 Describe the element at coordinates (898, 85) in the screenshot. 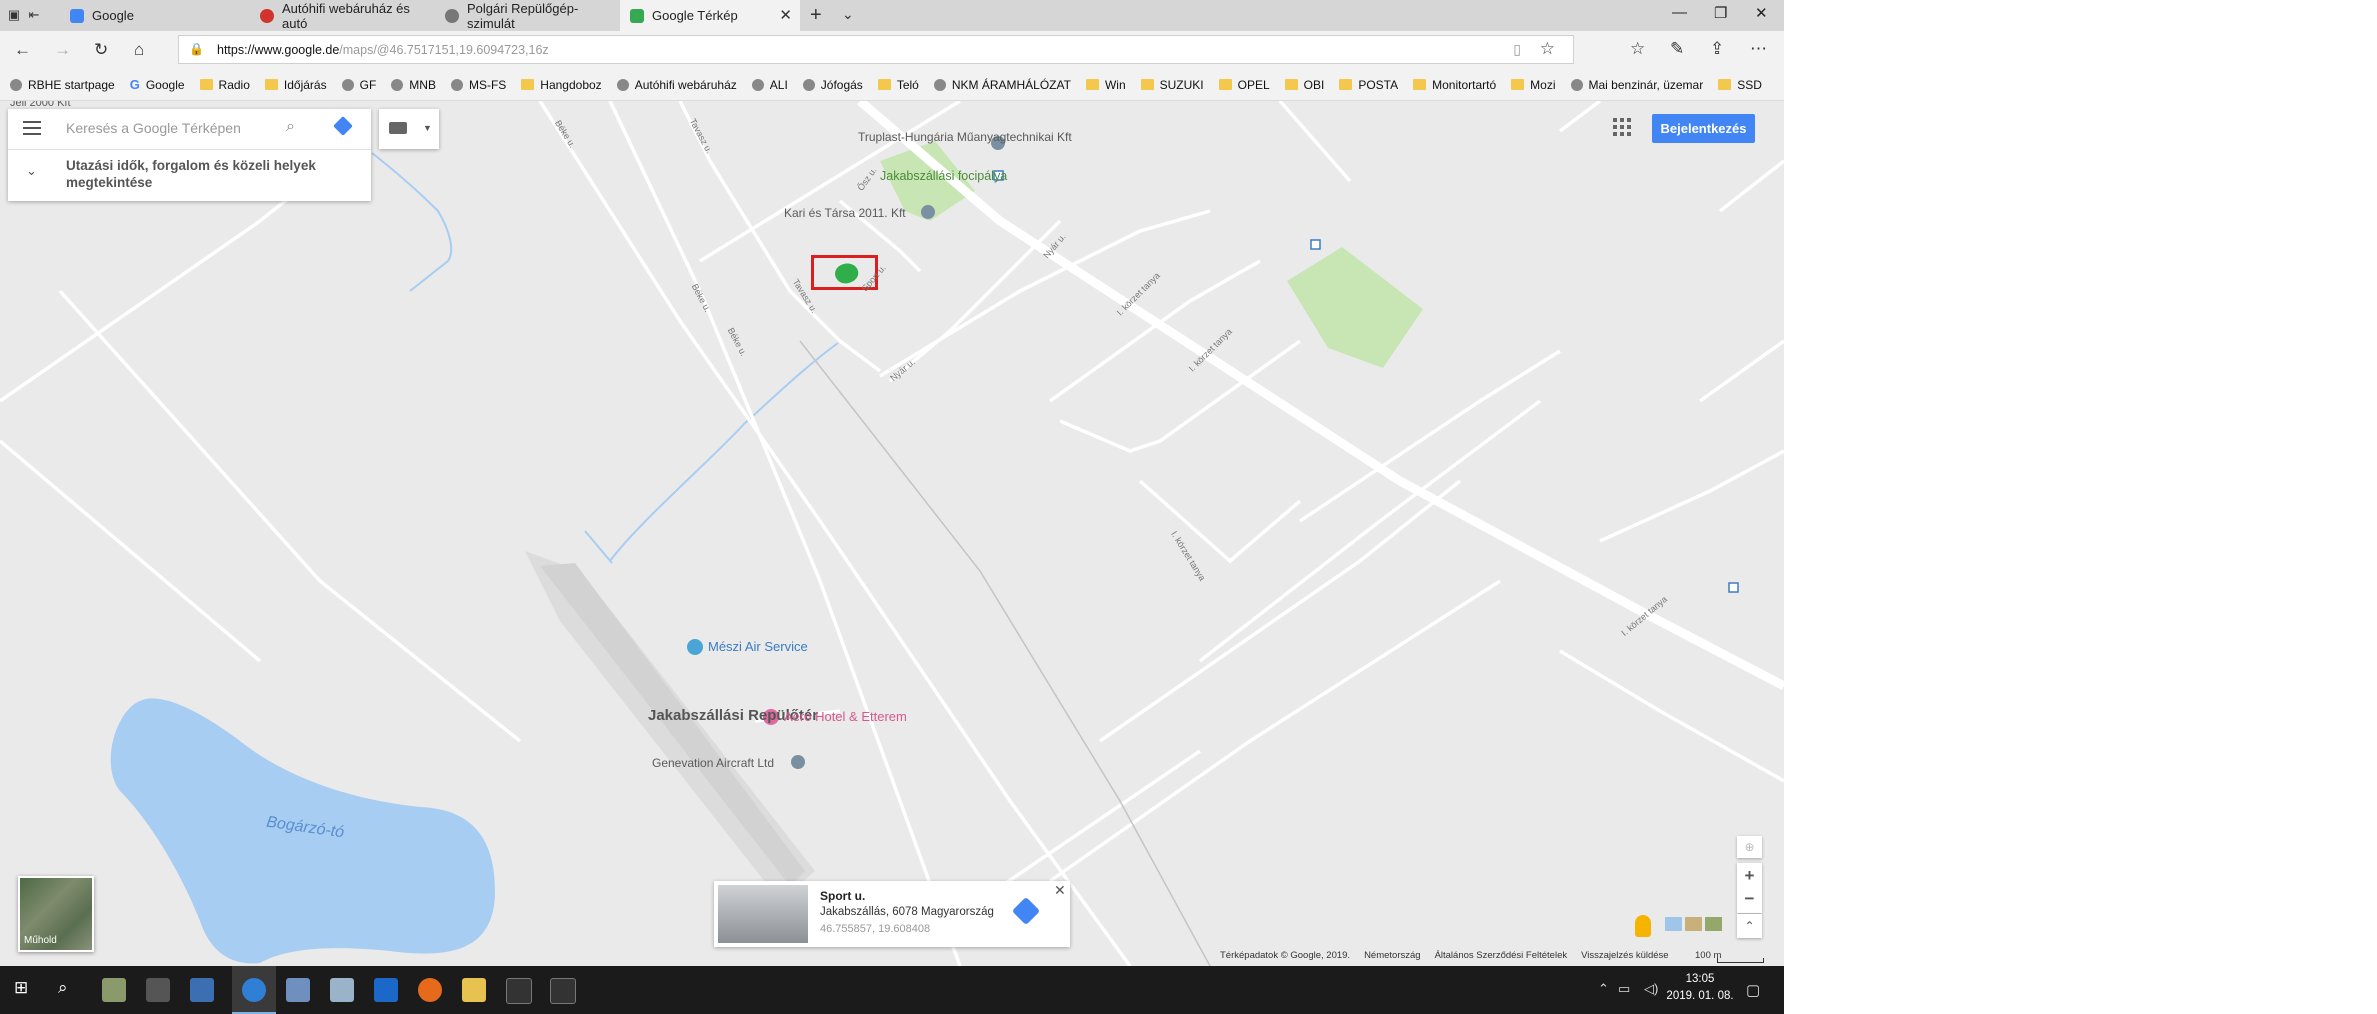

I see `favorite-item: Teló` at that location.